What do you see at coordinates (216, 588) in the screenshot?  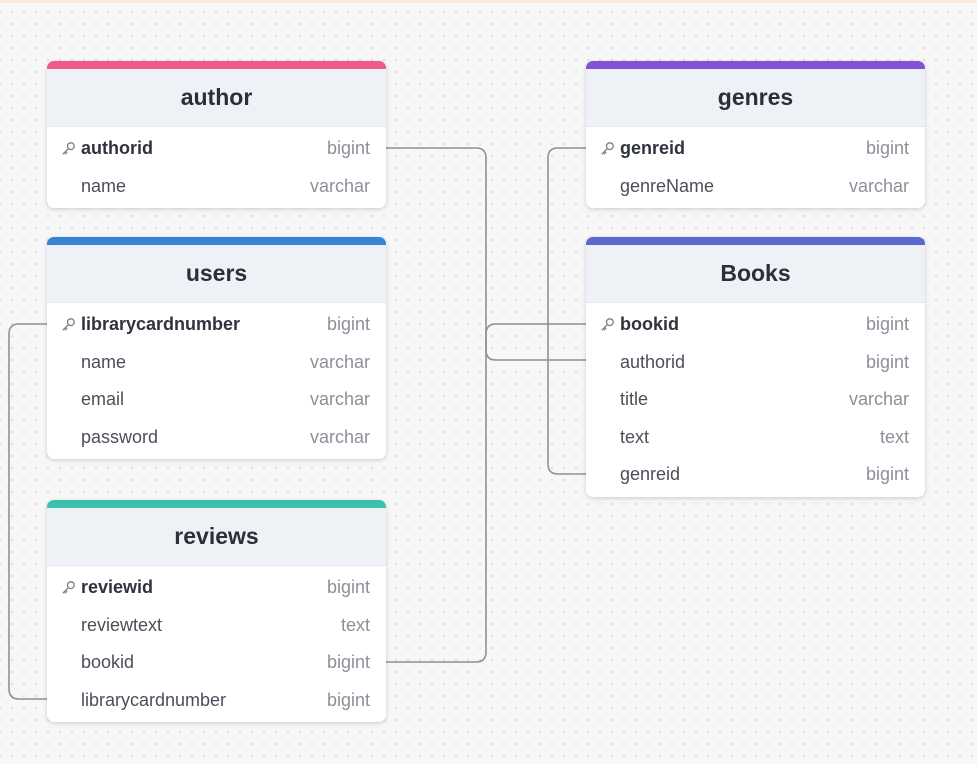 I see `column-row: reviewid bigint` at bounding box center [216, 588].